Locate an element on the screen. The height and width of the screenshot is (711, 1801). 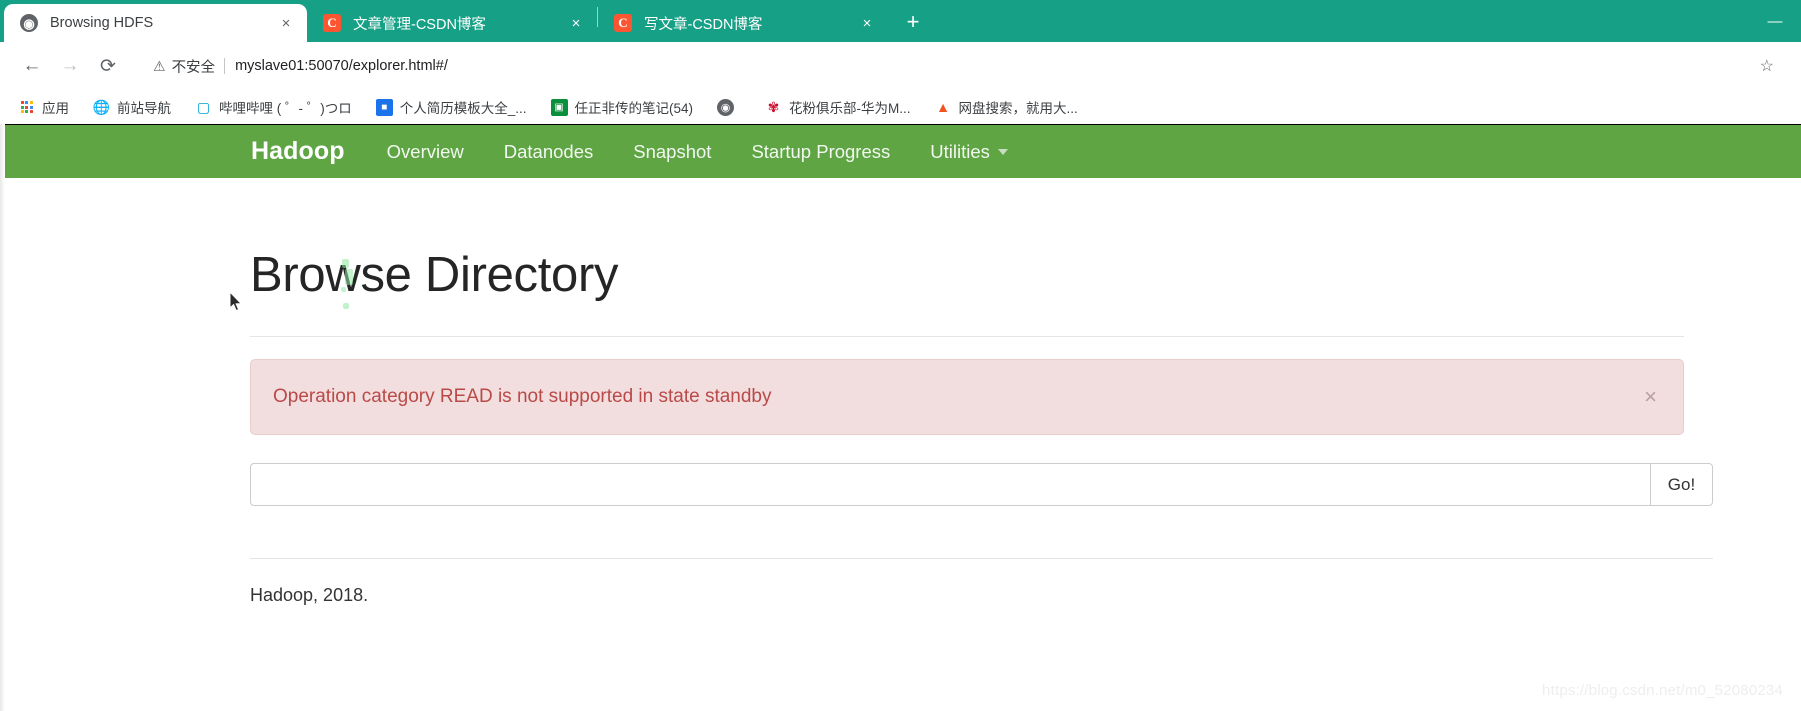
apps-grid-icon is located at coordinates (26, 107).